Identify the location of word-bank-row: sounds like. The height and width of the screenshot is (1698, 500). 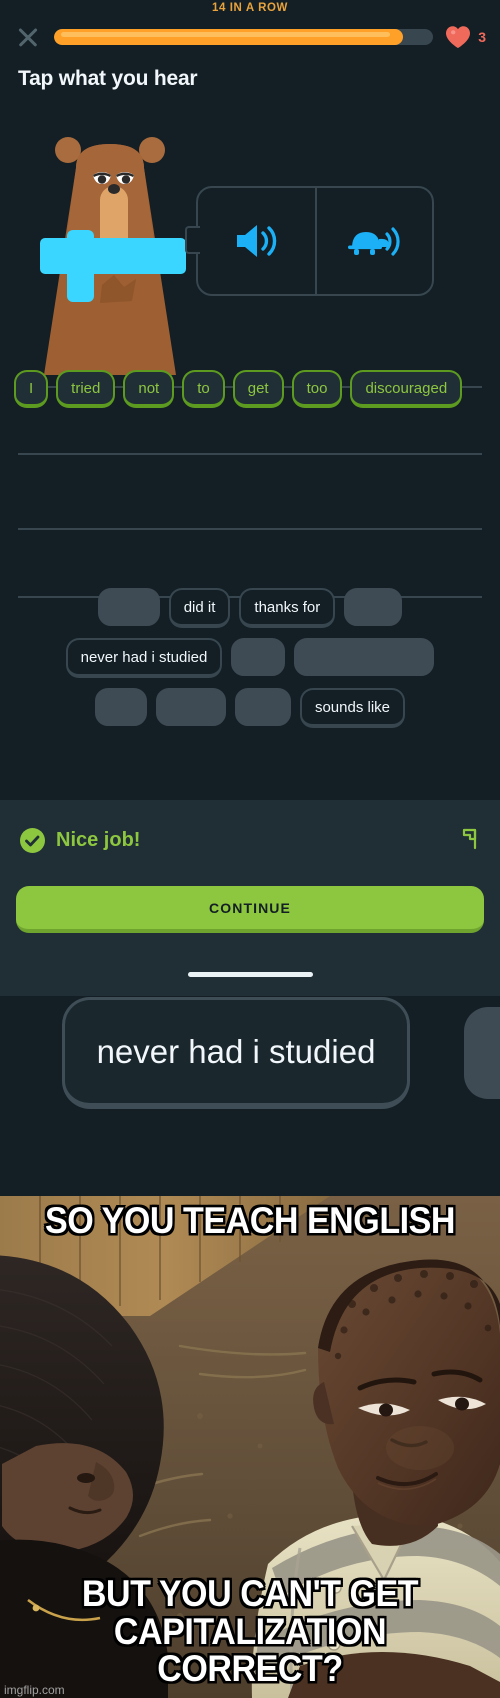
(250, 708).